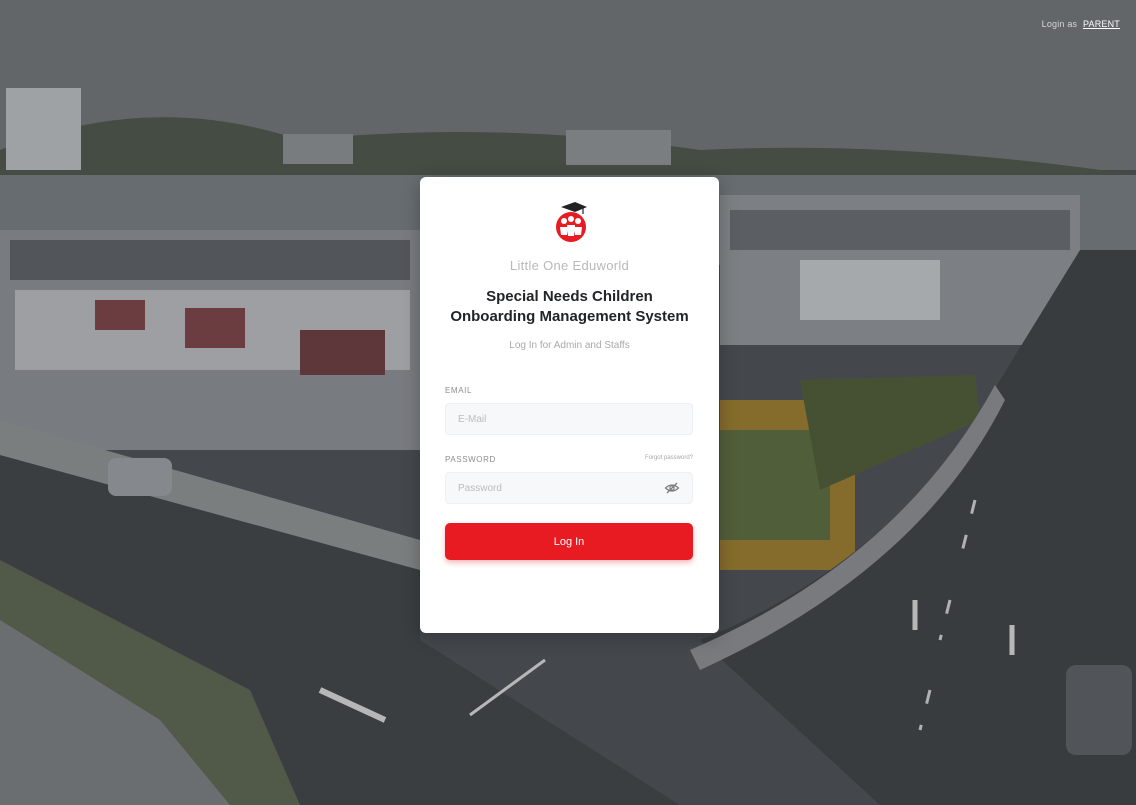 This screenshot has width=1136, height=805. Describe the element at coordinates (459, 390) in the screenshot. I see `email-label: EMAIL` at that location.